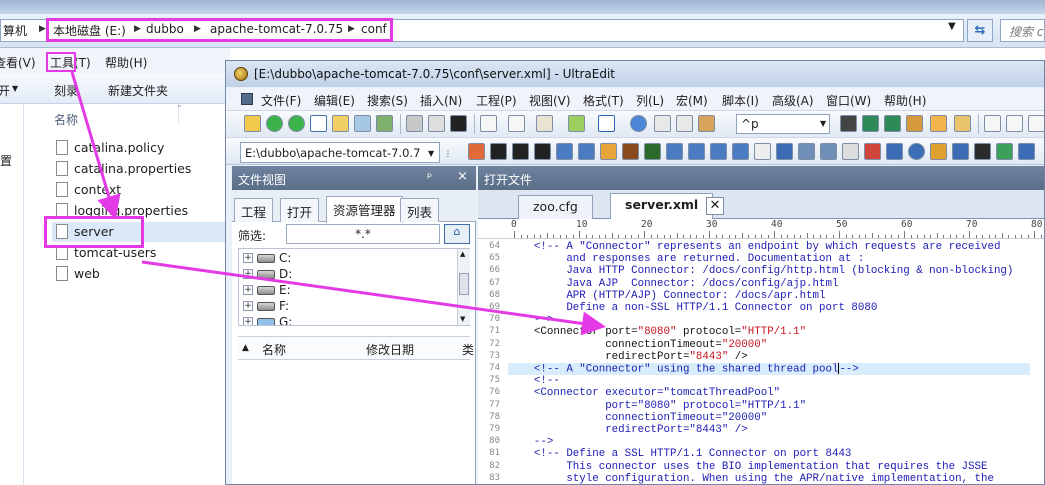 The image size is (1045, 485). What do you see at coordinates (281, 100) in the screenshot?
I see `menu-file: 文件(F)` at bounding box center [281, 100].